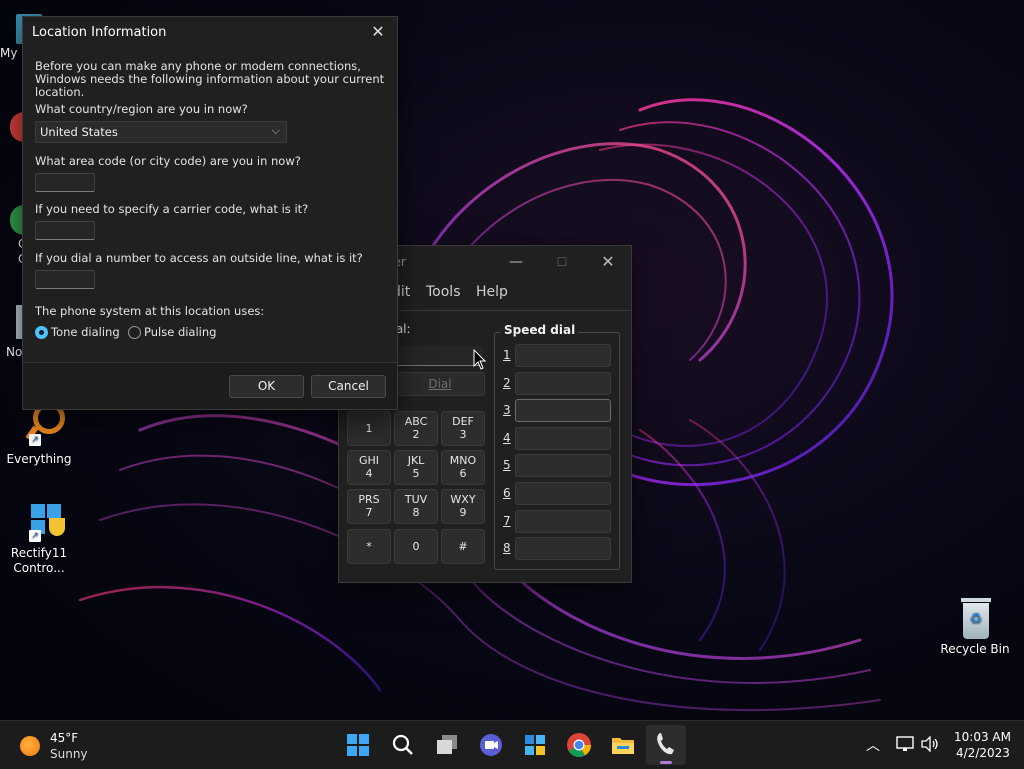 The image size is (1024, 769). Describe the element at coordinates (463, 421) in the screenshot. I see `key-letters: DEF` at that location.